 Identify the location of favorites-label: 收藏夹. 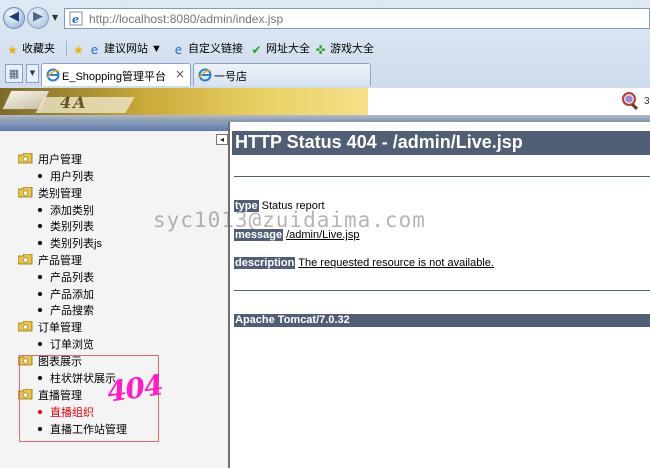
(38, 49).